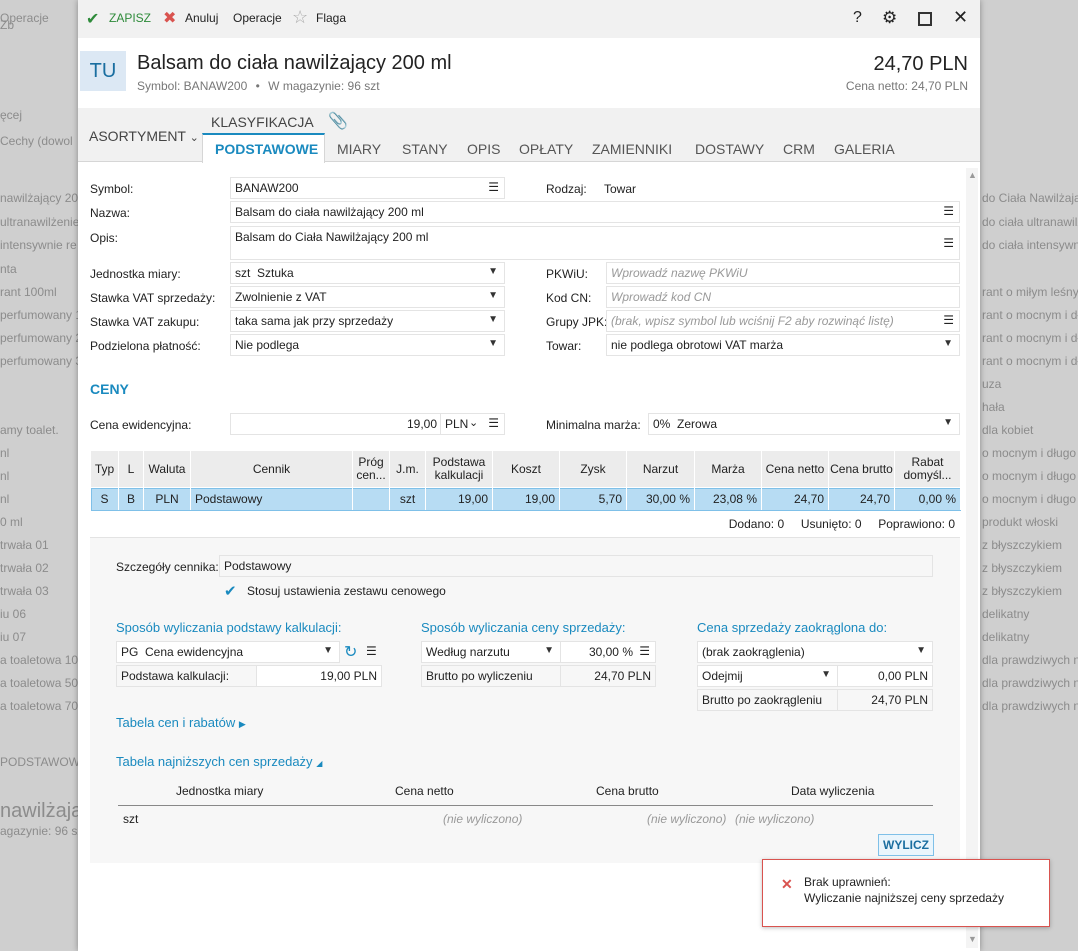 The height and width of the screenshot is (951, 1078). What do you see at coordinates (371, 499) in the screenshot?
I see `table-cell` at bounding box center [371, 499].